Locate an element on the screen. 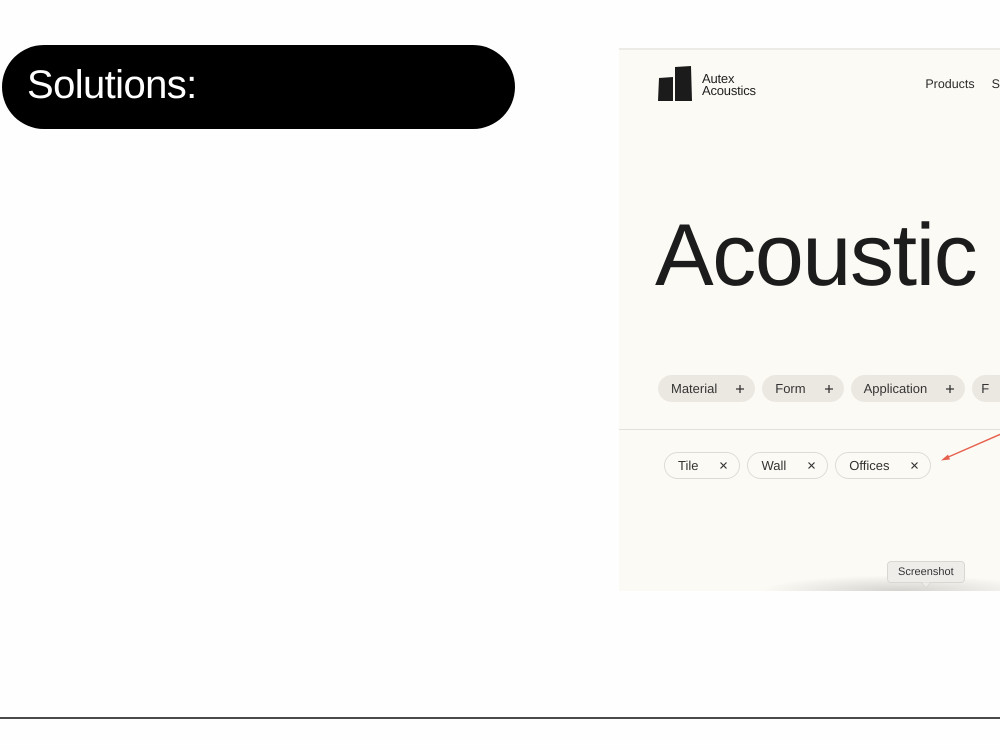 The height and width of the screenshot is (750, 1000). applied-filter-chip: Wall is located at coordinates (787, 465).